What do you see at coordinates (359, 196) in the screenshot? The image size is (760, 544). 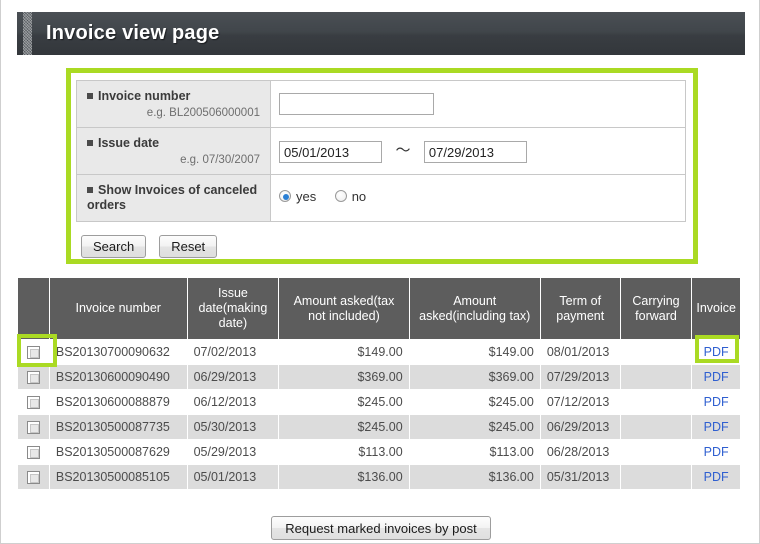 I see `radio-canceled-no-label: no` at bounding box center [359, 196].